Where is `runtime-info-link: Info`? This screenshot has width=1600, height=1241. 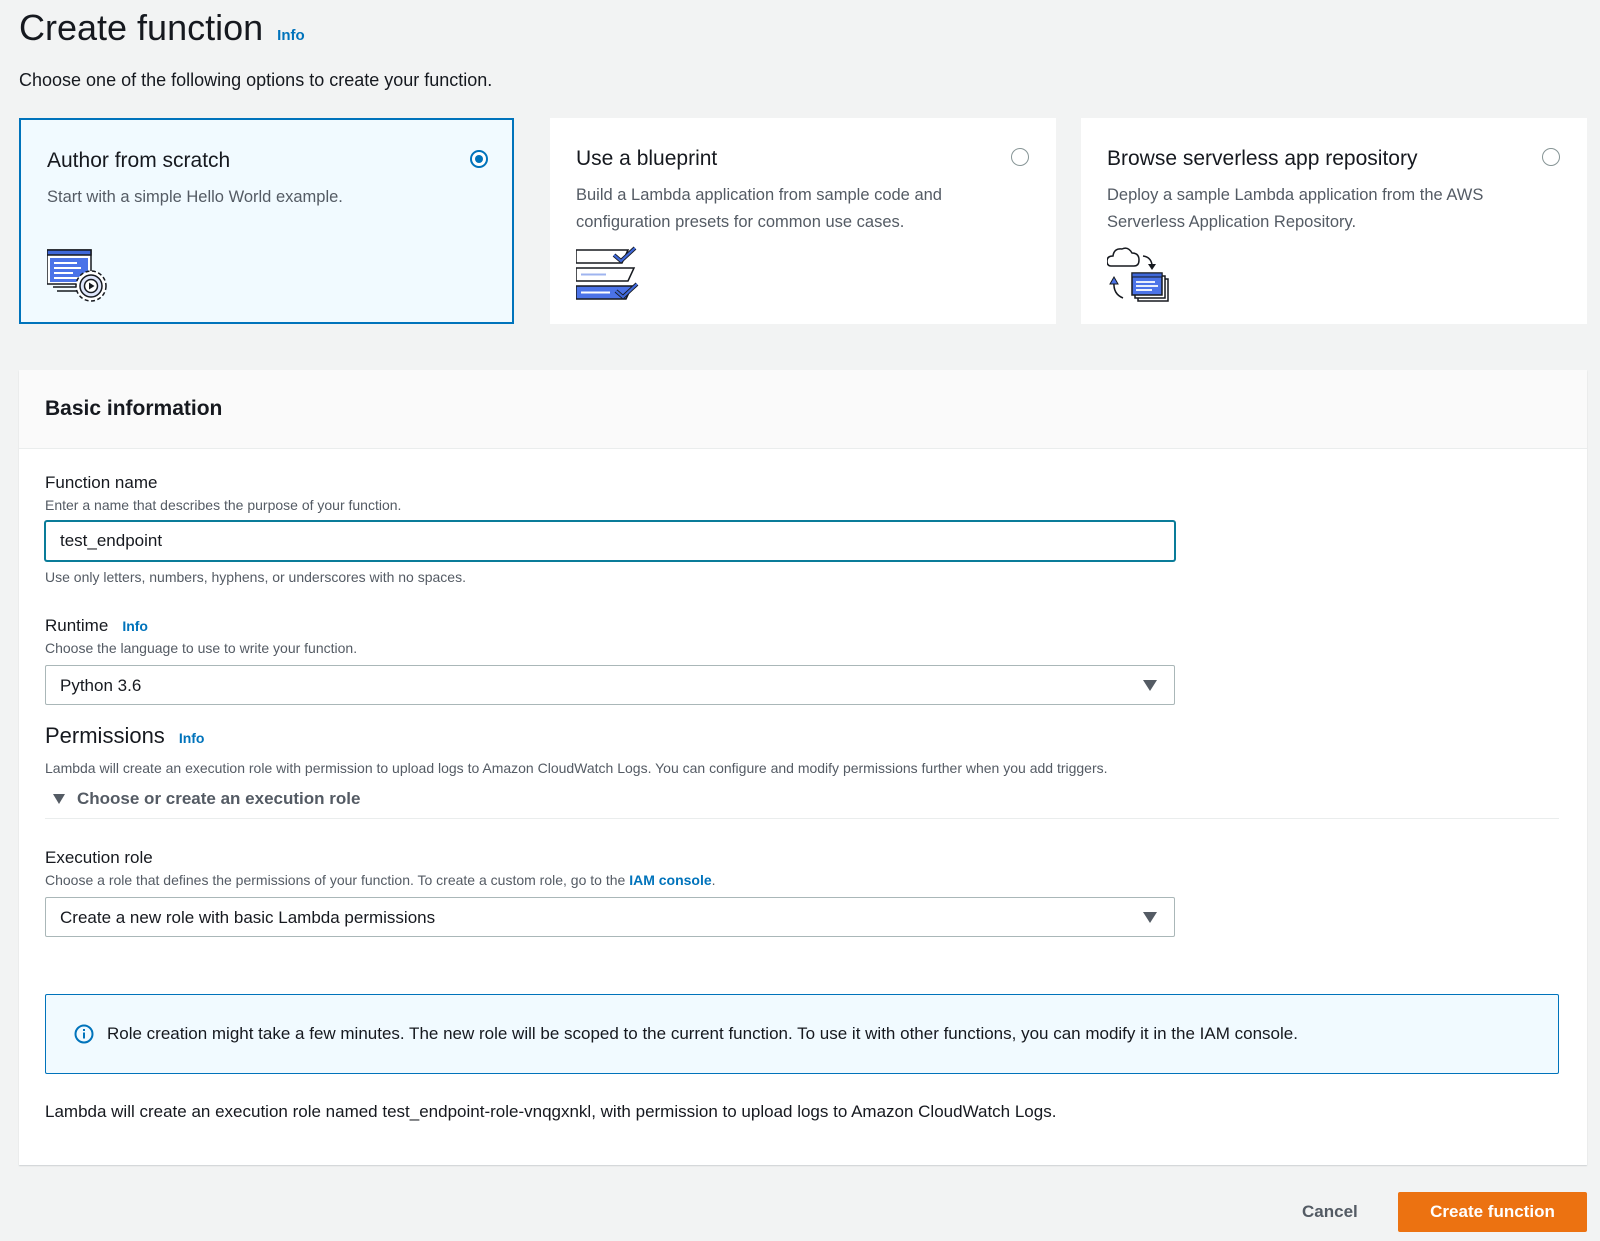
runtime-info-link: Info is located at coordinates (135, 626).